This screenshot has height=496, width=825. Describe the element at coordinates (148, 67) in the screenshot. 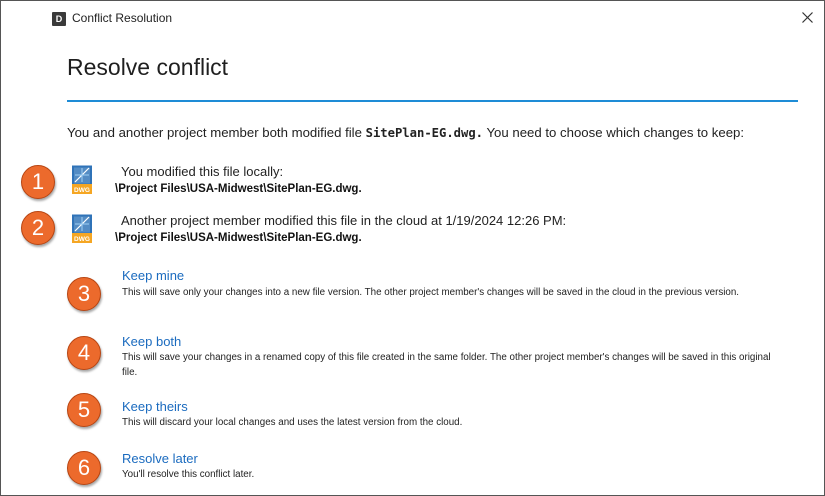

I see `dialog-heading: Resolve conflict` at that location.